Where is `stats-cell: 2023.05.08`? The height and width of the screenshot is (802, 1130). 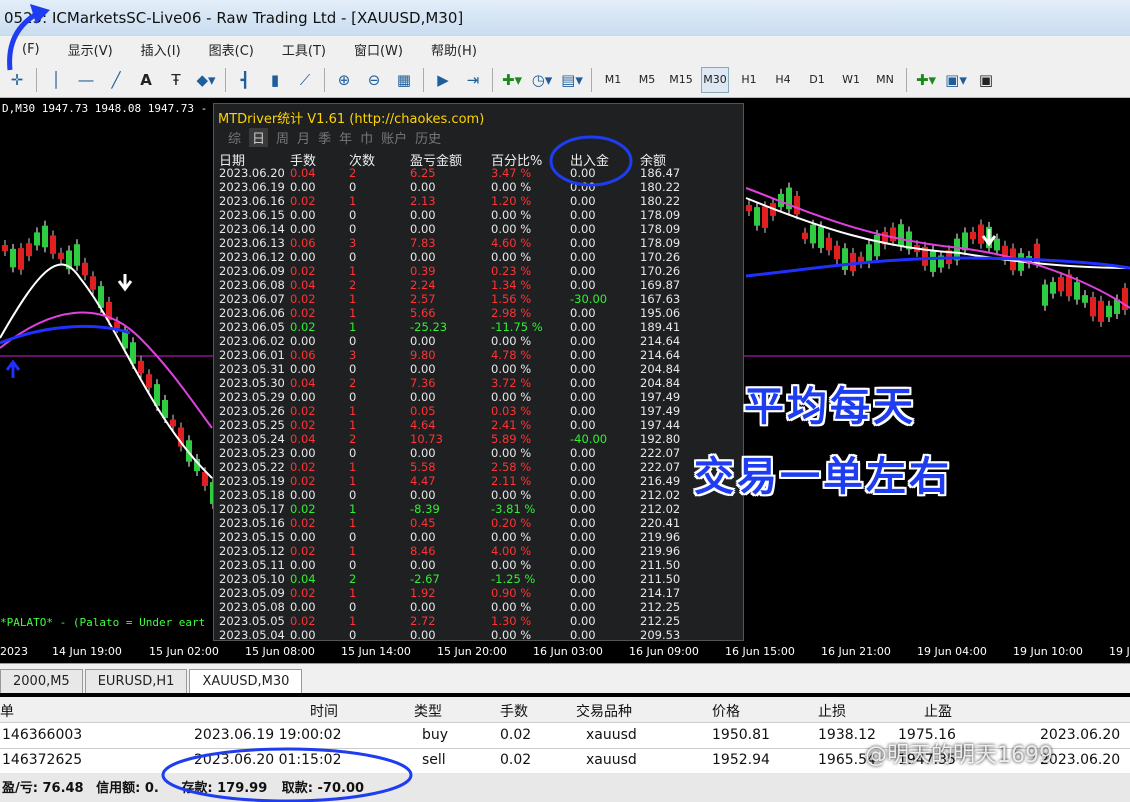
stats-cell: 2023.05.08 is located at coordinates (252, 607).